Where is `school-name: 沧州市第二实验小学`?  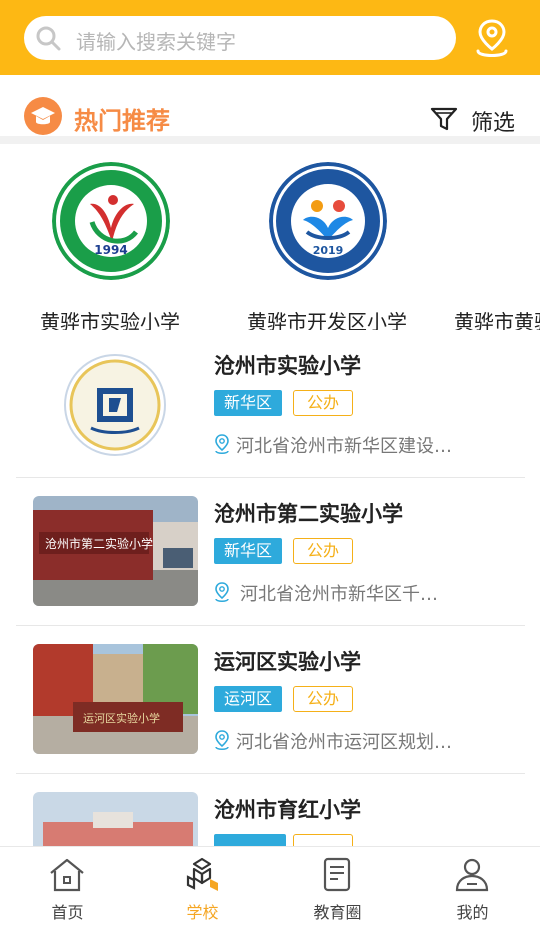 school-name: 沧州市第二实验小学 is located at coordinates (308, 514).